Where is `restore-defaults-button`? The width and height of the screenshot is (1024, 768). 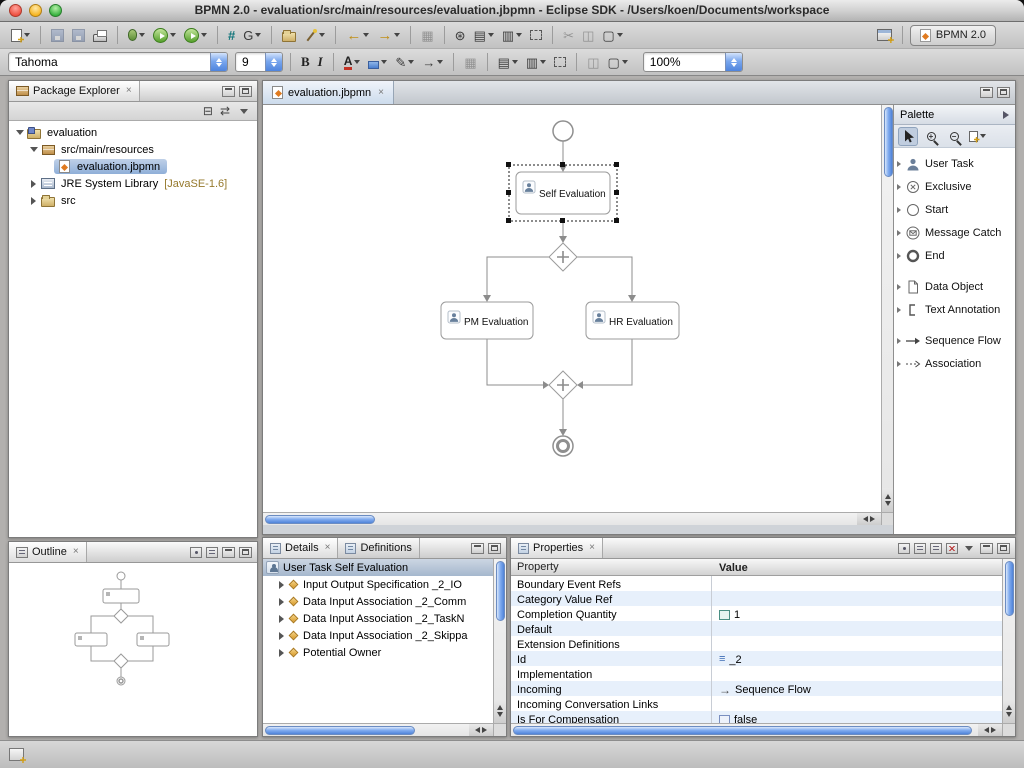
restore-defaults-button is located at coordinates (952, 548).